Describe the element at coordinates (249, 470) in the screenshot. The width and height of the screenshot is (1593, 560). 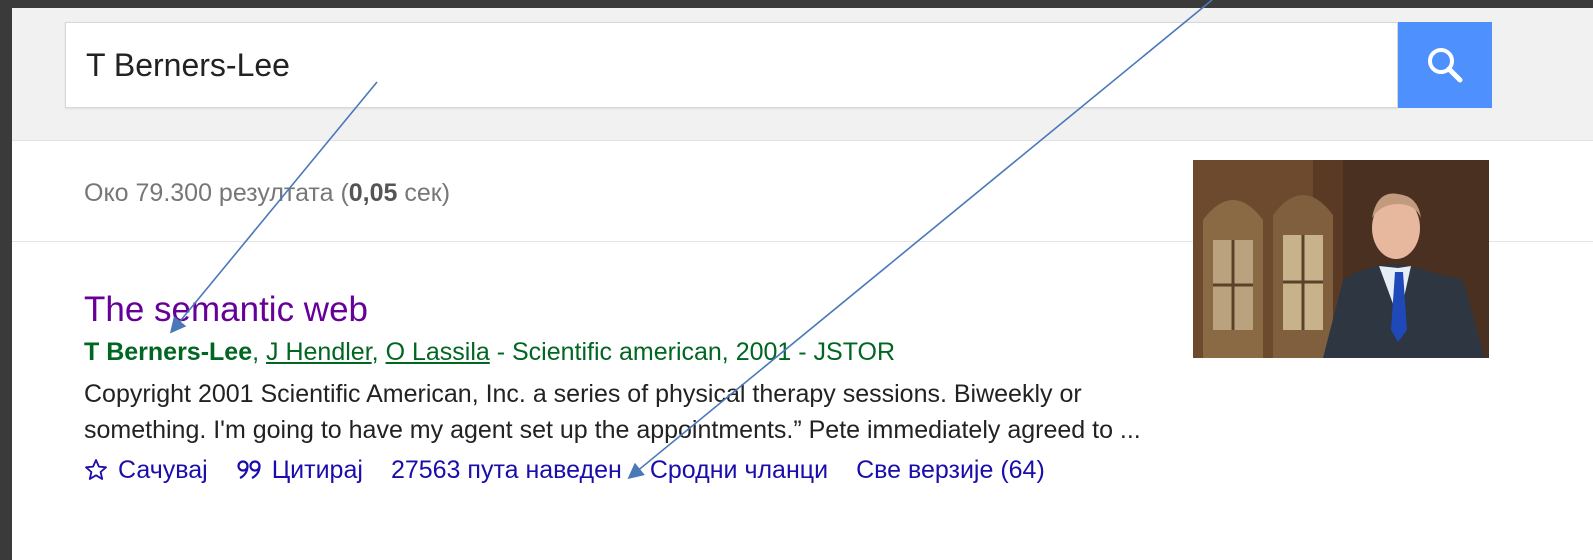
I see `quote-icon` at that location.